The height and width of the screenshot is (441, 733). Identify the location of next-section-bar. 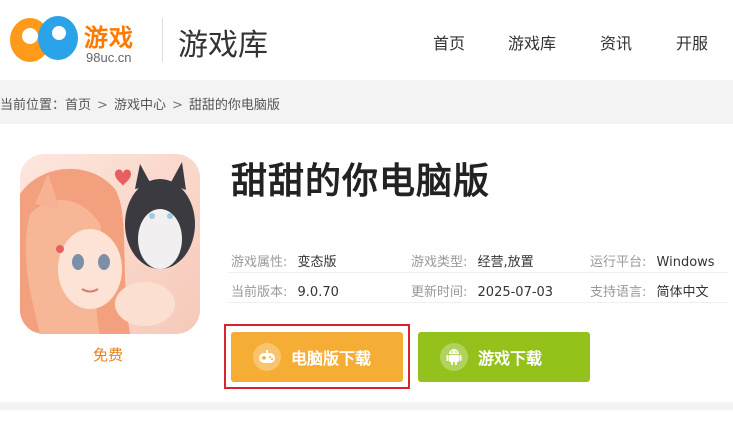
(366, 425).